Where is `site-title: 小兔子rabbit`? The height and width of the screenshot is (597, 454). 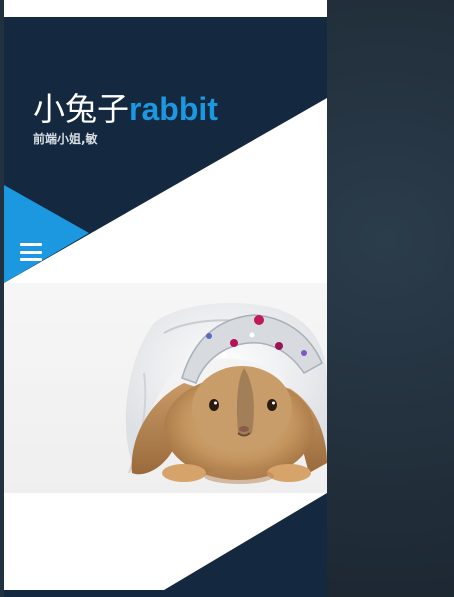 site-title: 小兔子rabbit is located at coordinates (125, 109).